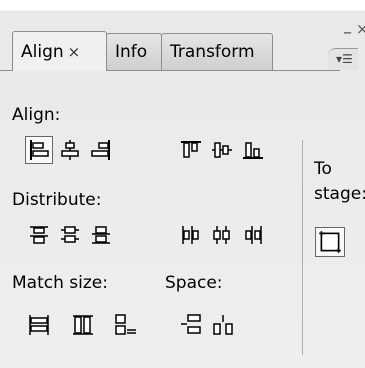 This screenshot has width=365, height=368. Describe the element at coordinates (57, 200) in the screenshot. I see `distribute-section-label: Distribute:` at that location.